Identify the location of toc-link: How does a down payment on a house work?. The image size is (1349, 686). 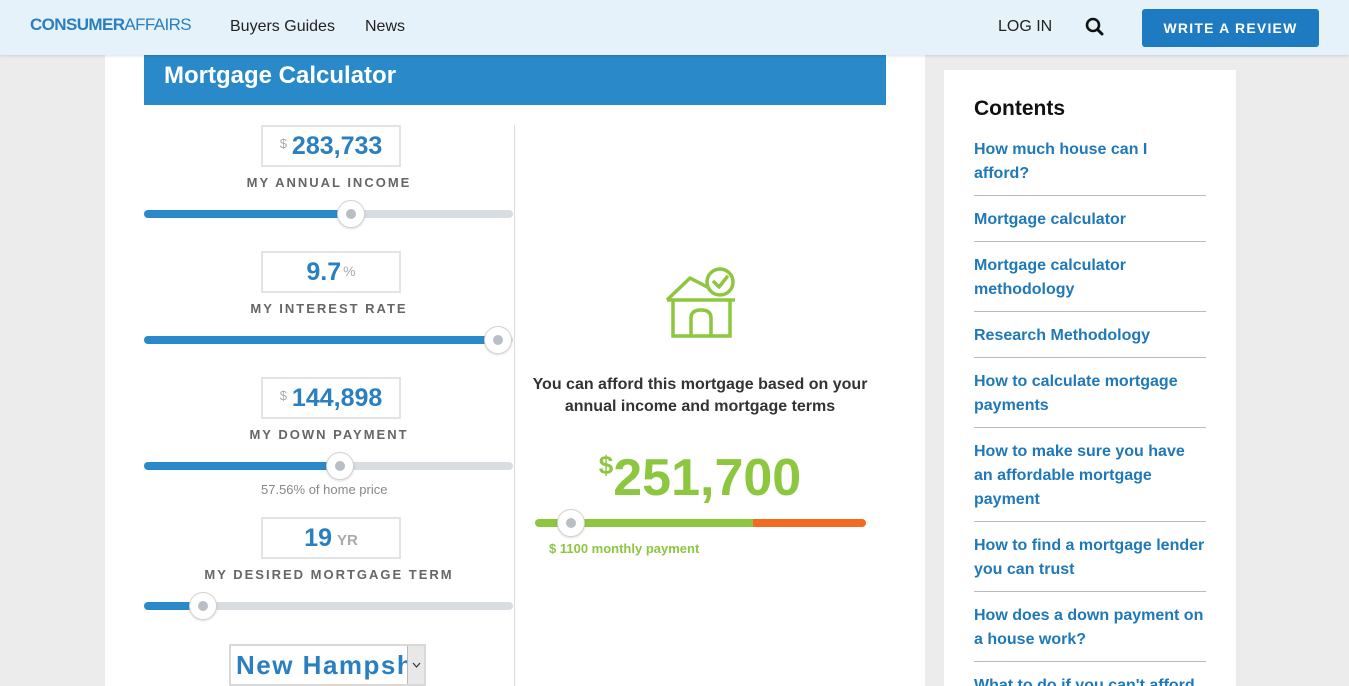
(1090, 632).